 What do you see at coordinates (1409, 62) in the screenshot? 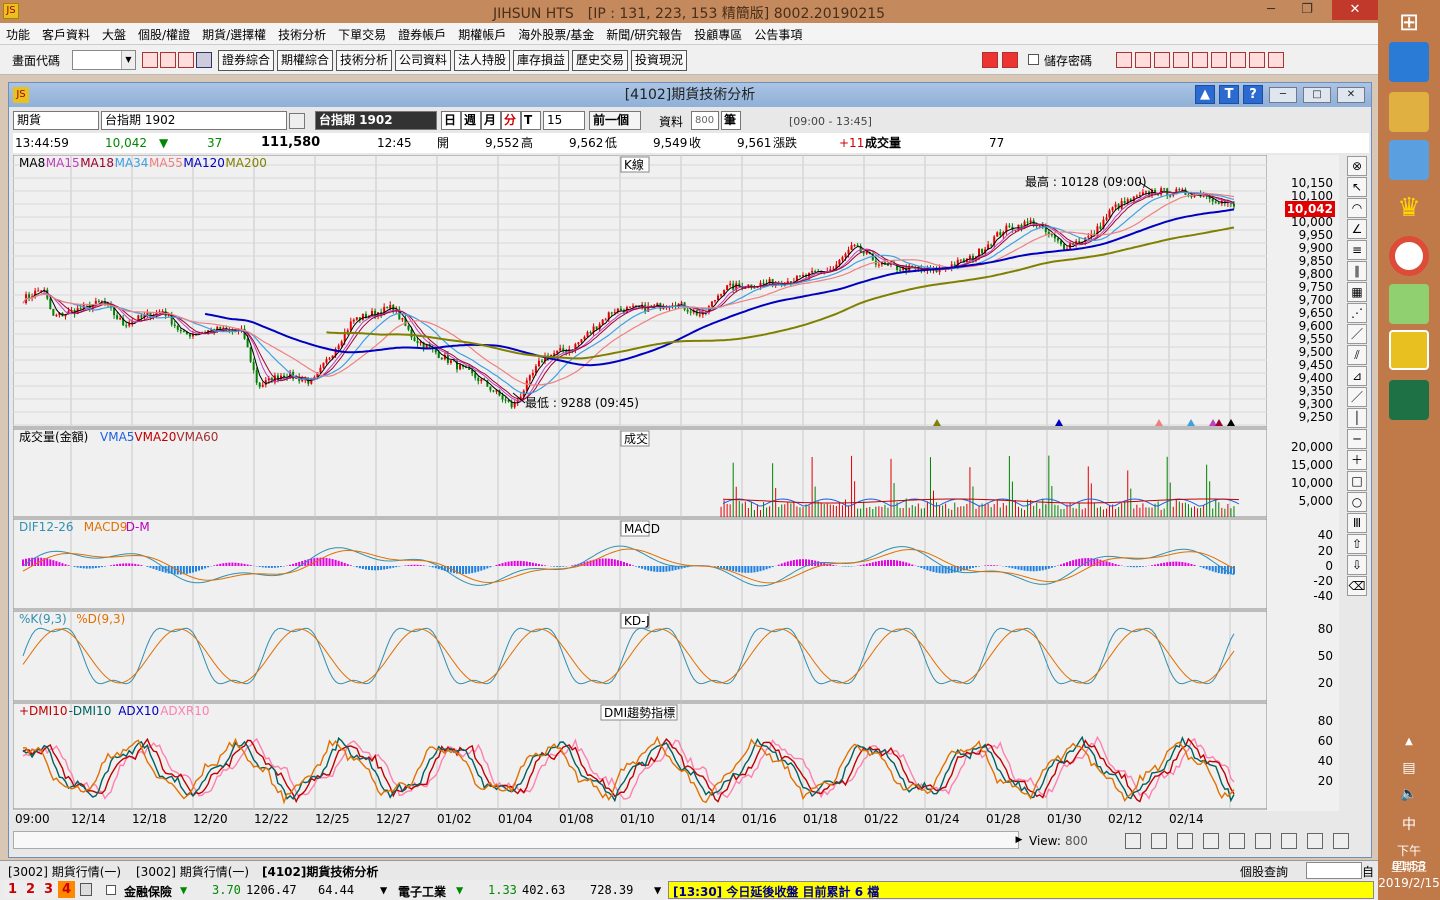
I see `ie-icon` at bounding box center [1409, 62].